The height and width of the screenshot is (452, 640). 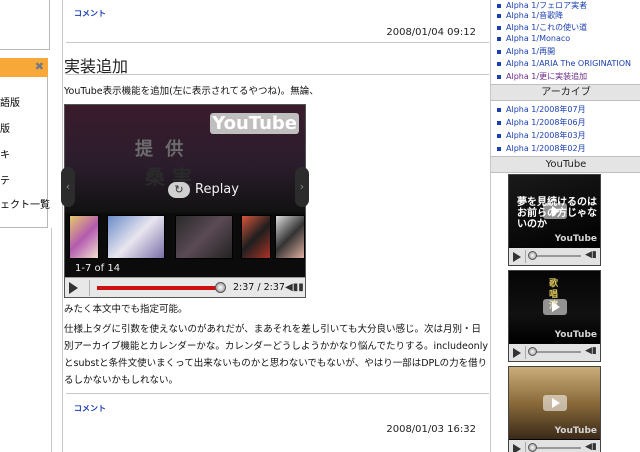 I want to click on post-date: 2008/01/03 16:32, so click(x=431, y=429).